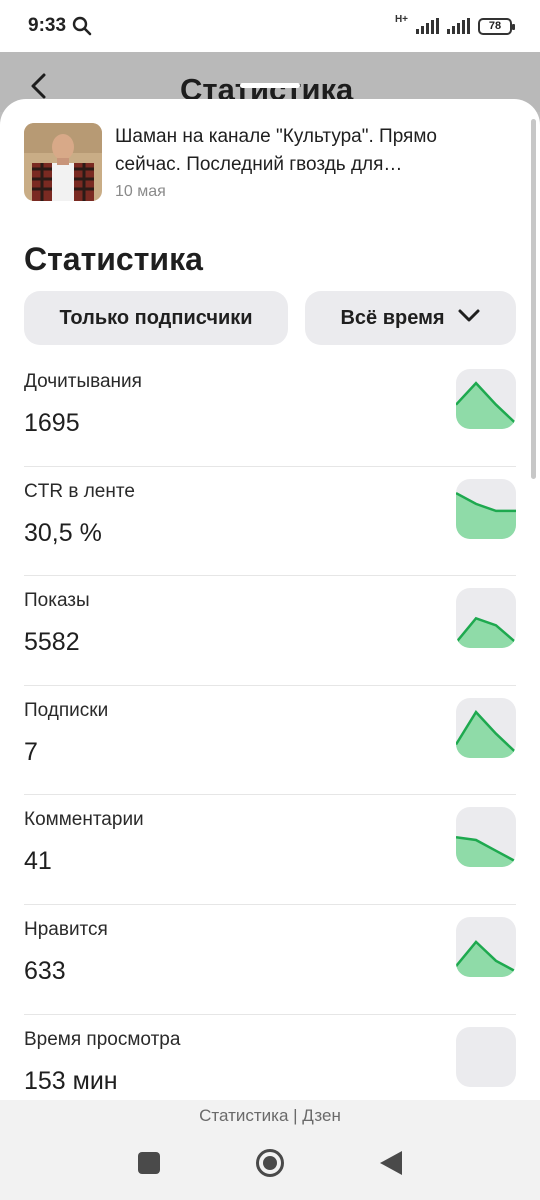  Describe the element at coordinates (66, 710) in the screenshot. I see `metric-label: Подписки` at that location.